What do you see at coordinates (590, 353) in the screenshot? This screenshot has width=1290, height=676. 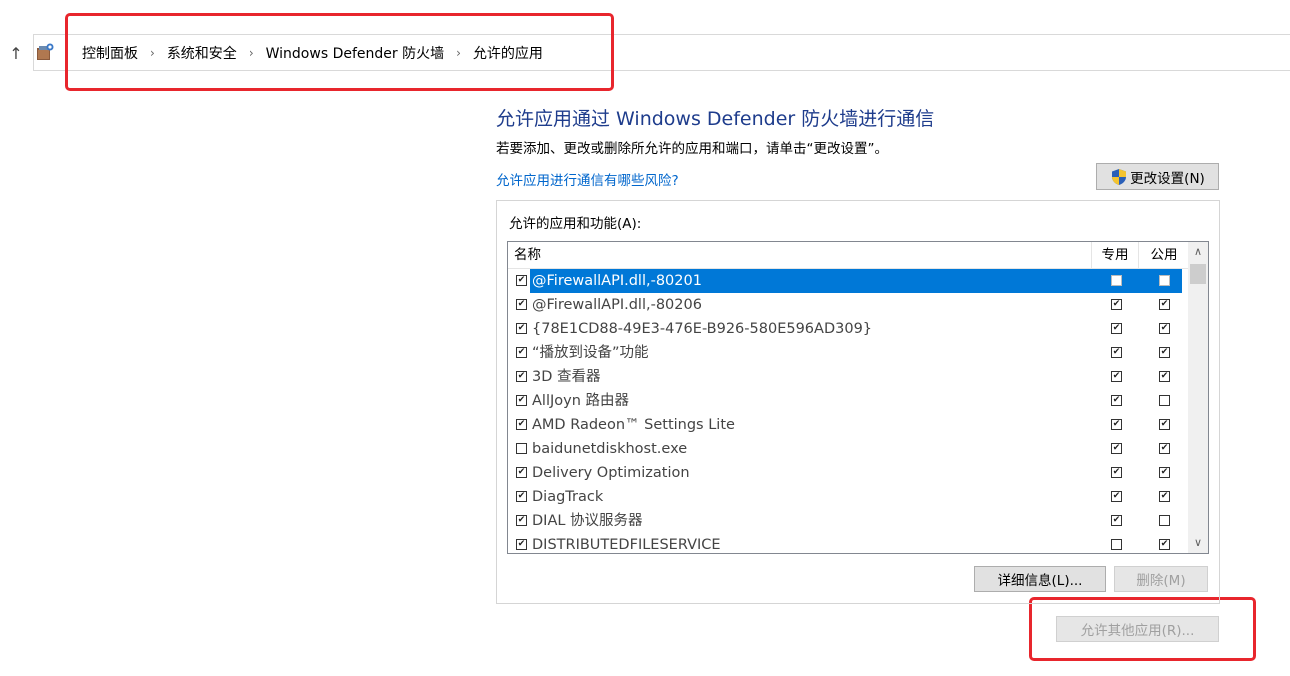 I see `app-name: “播放到设备”功能` at bounding box center [590, 353].